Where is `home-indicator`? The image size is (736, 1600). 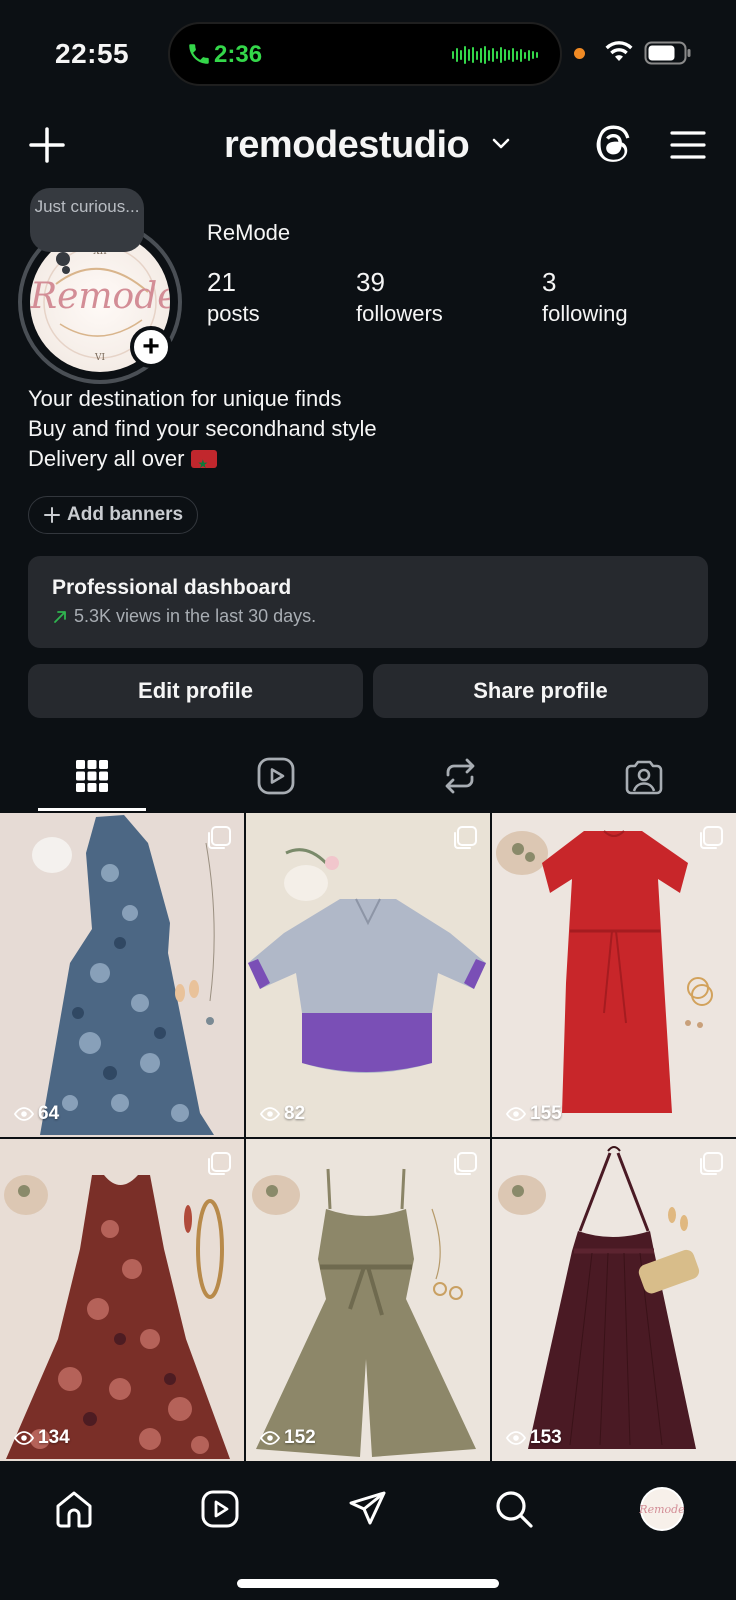 home-indicator is located at coordinates (368, 1583).